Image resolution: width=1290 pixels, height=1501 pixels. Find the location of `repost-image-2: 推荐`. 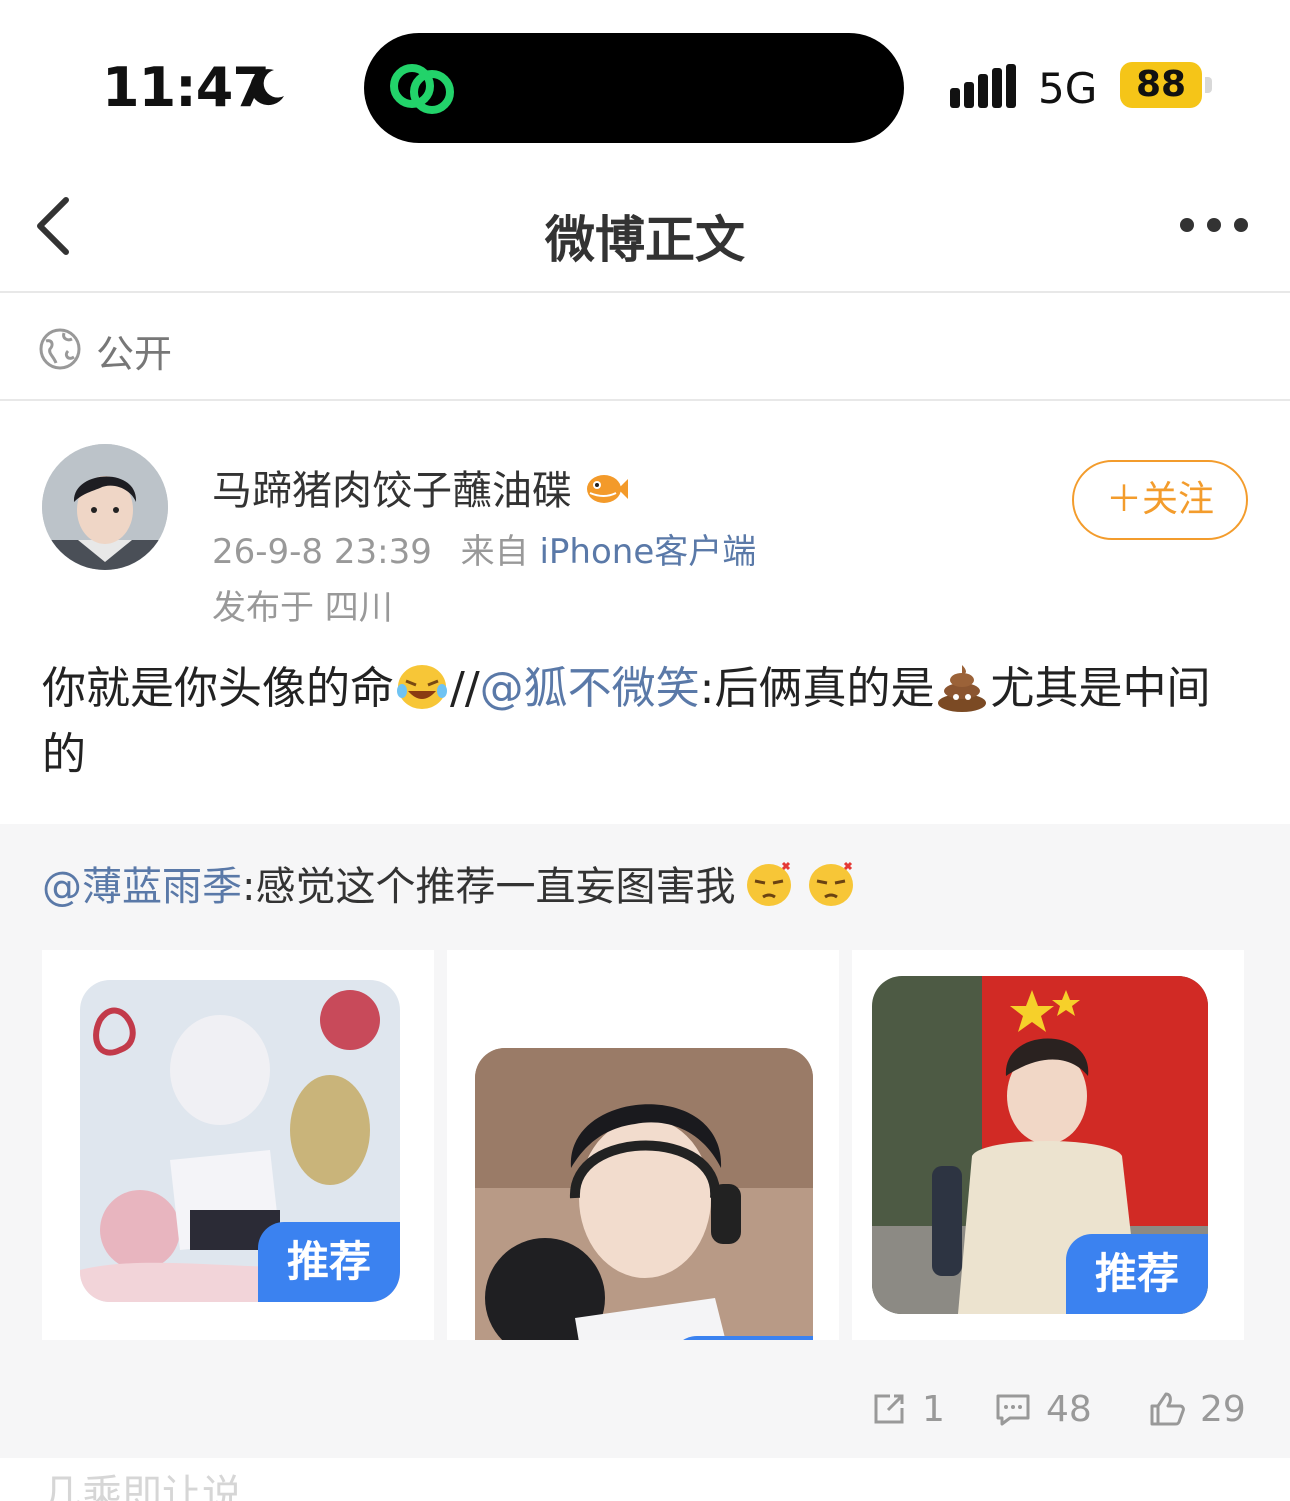

repost-image-2: 推荐 is located at coordinates (643, 1145).